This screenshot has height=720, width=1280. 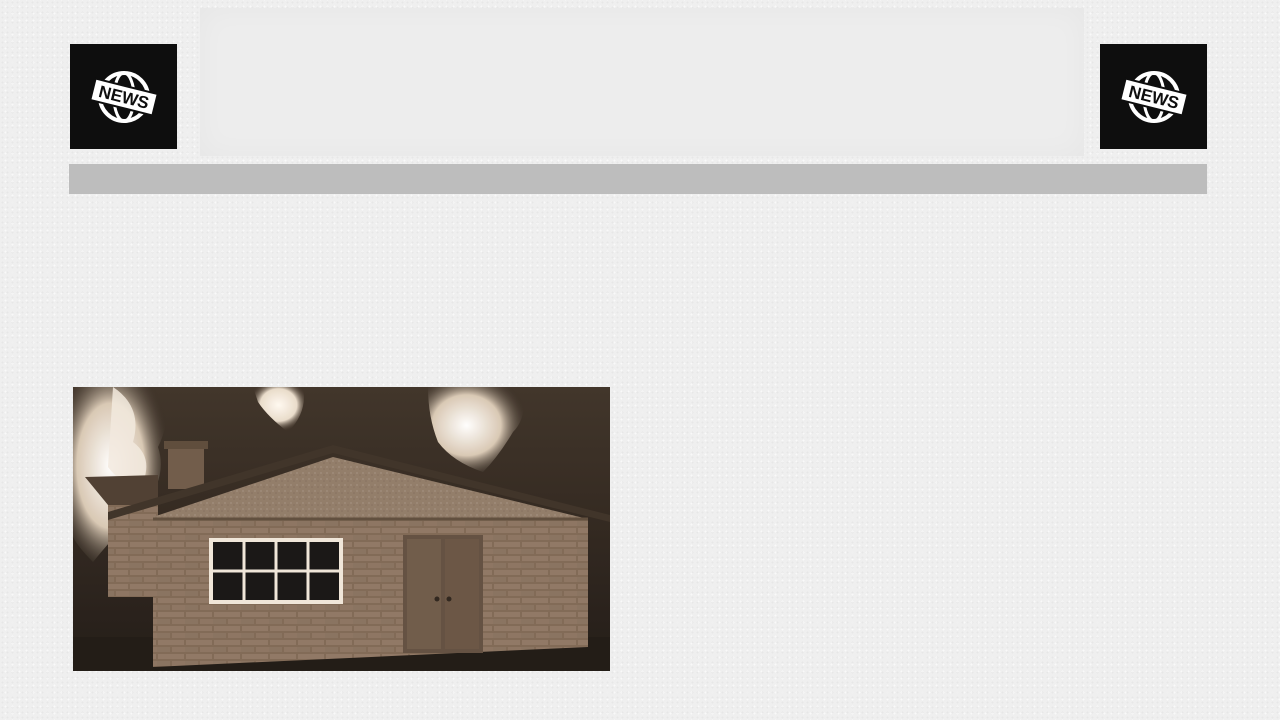 What do you see at coordinates (638, 179) in the screenshot?
I see `nav-bar` at bounding box center [638, 179].